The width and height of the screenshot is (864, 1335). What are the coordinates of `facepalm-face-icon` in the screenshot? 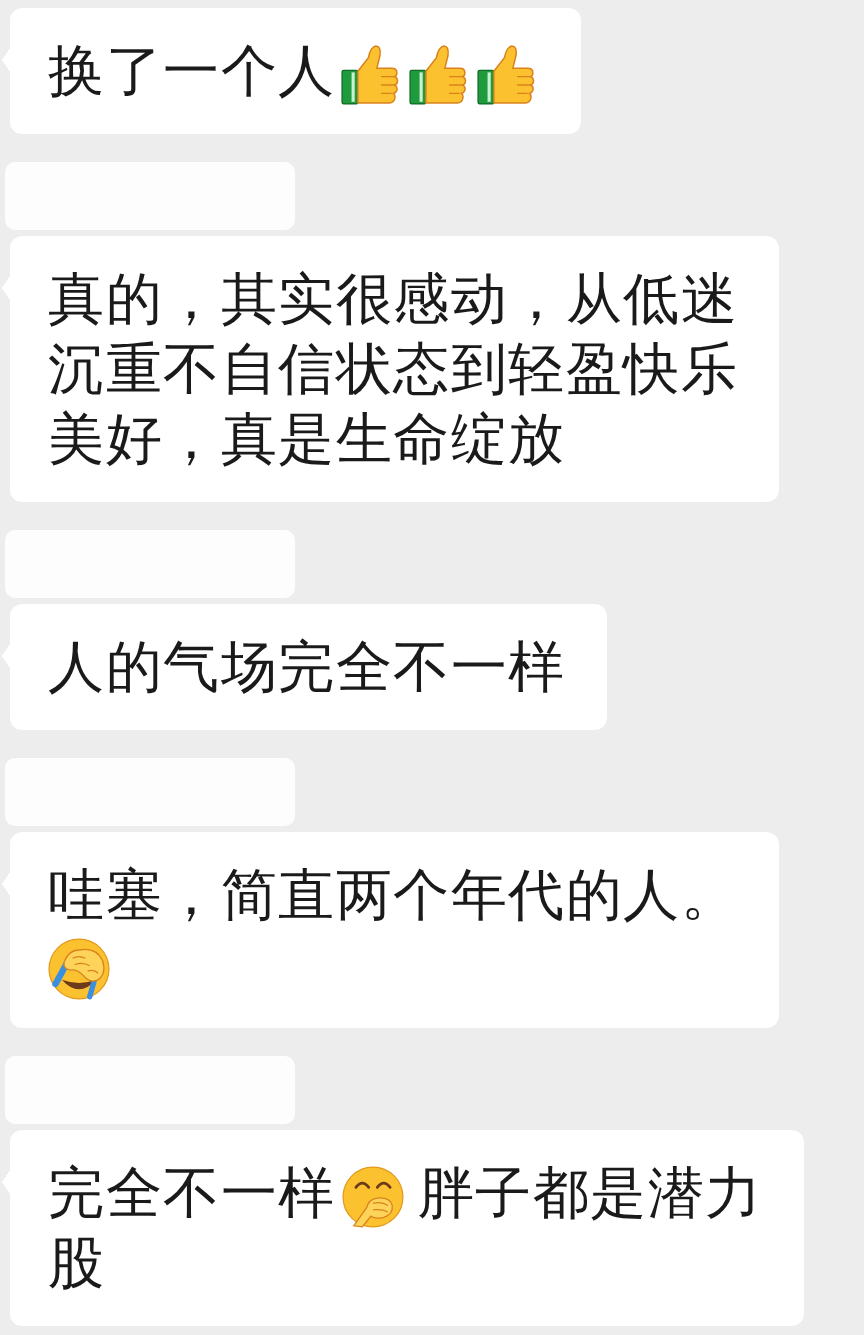 It's located at (79, 968).